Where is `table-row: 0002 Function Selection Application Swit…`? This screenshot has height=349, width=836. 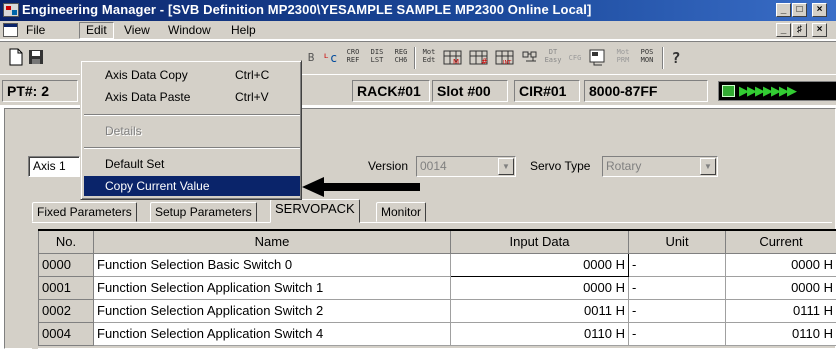 table-row: 0002 Function Selection Application Swit… is located at coordinates (437, 310).